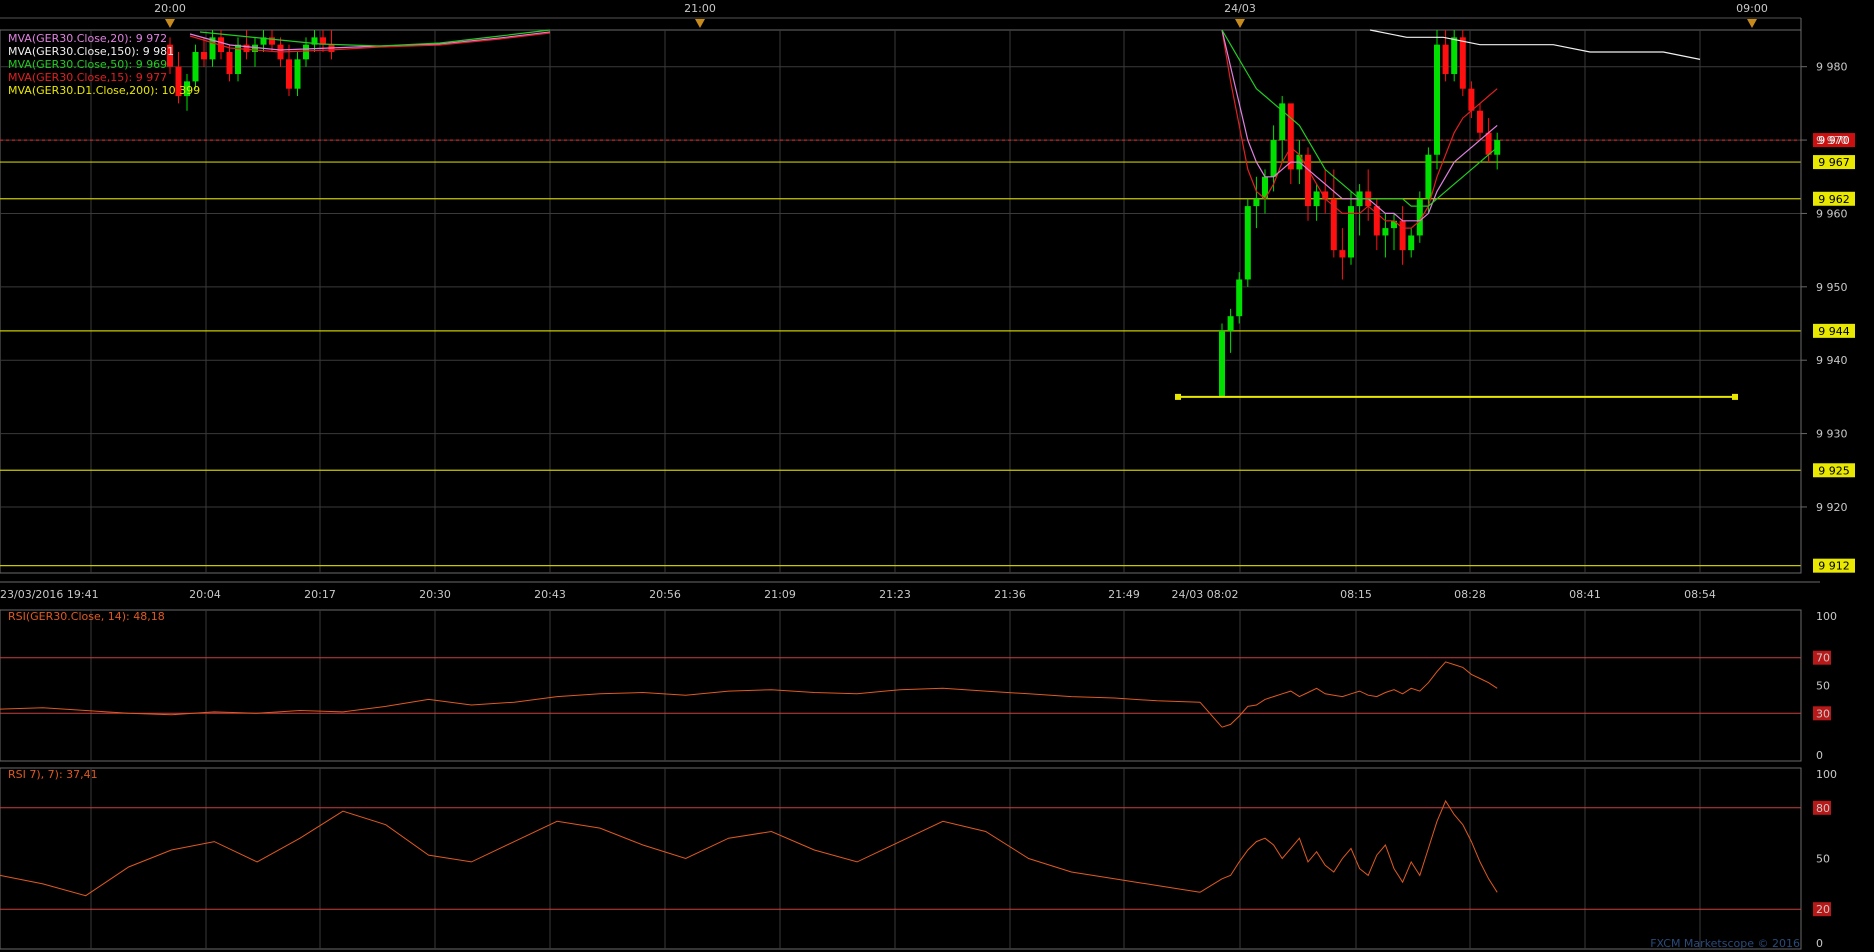 This screenshot has width=1874, height=952. Describe the element at coordinates (87, 77) in the screenshot. I see `legend-entry: MVA(GER30.Close,15): 9 977` at that location.